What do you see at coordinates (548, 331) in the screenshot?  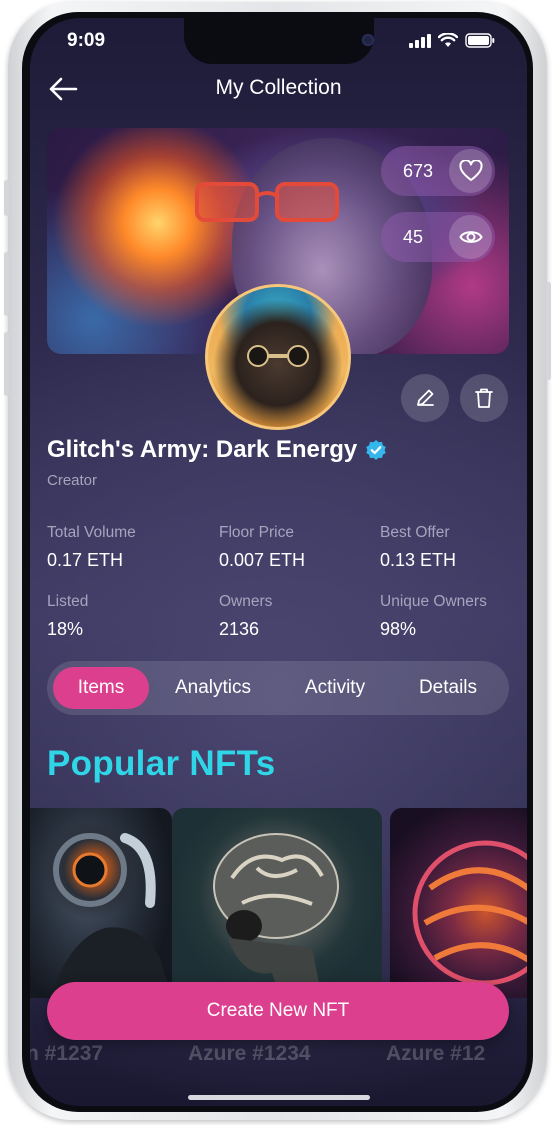 I see `power-button` at bounding box center [548, 331].